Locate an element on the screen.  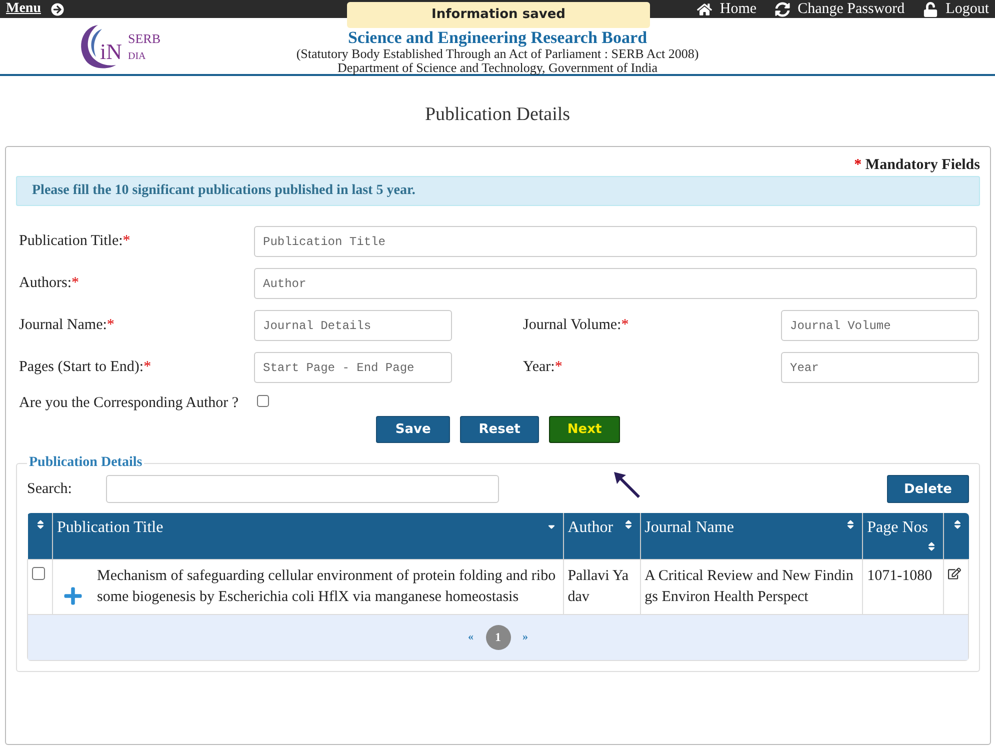
pointer-icon is located at coordinates (627, 484).